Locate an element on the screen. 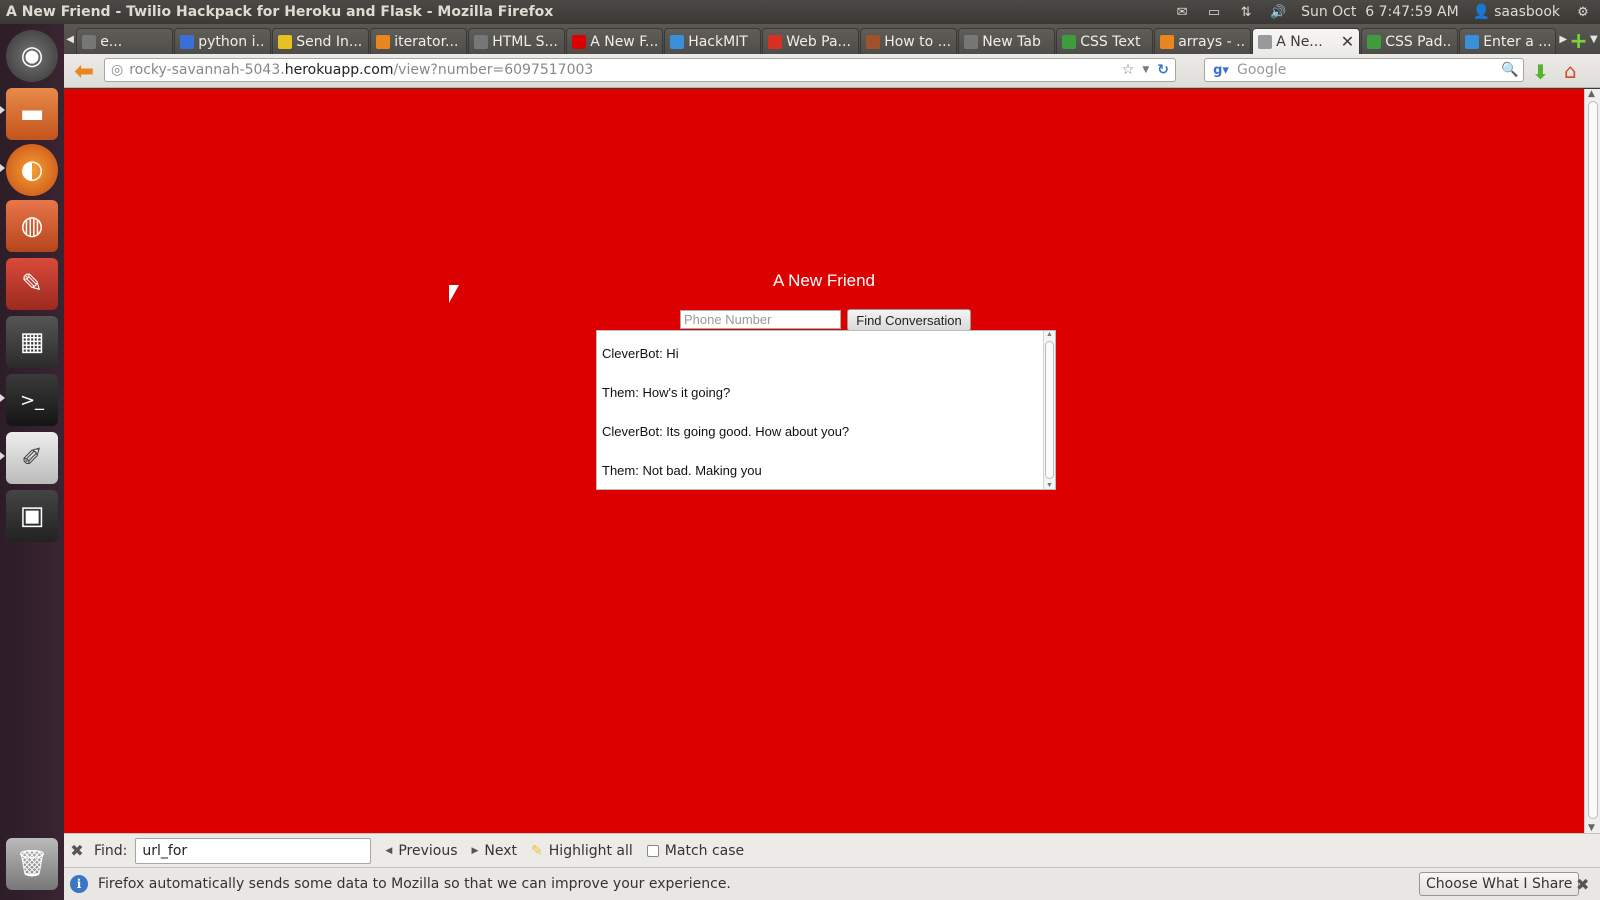 This screenshot has height=900, width=1600. site-identity-icon: ◎ is located at coordinates (117, 70).